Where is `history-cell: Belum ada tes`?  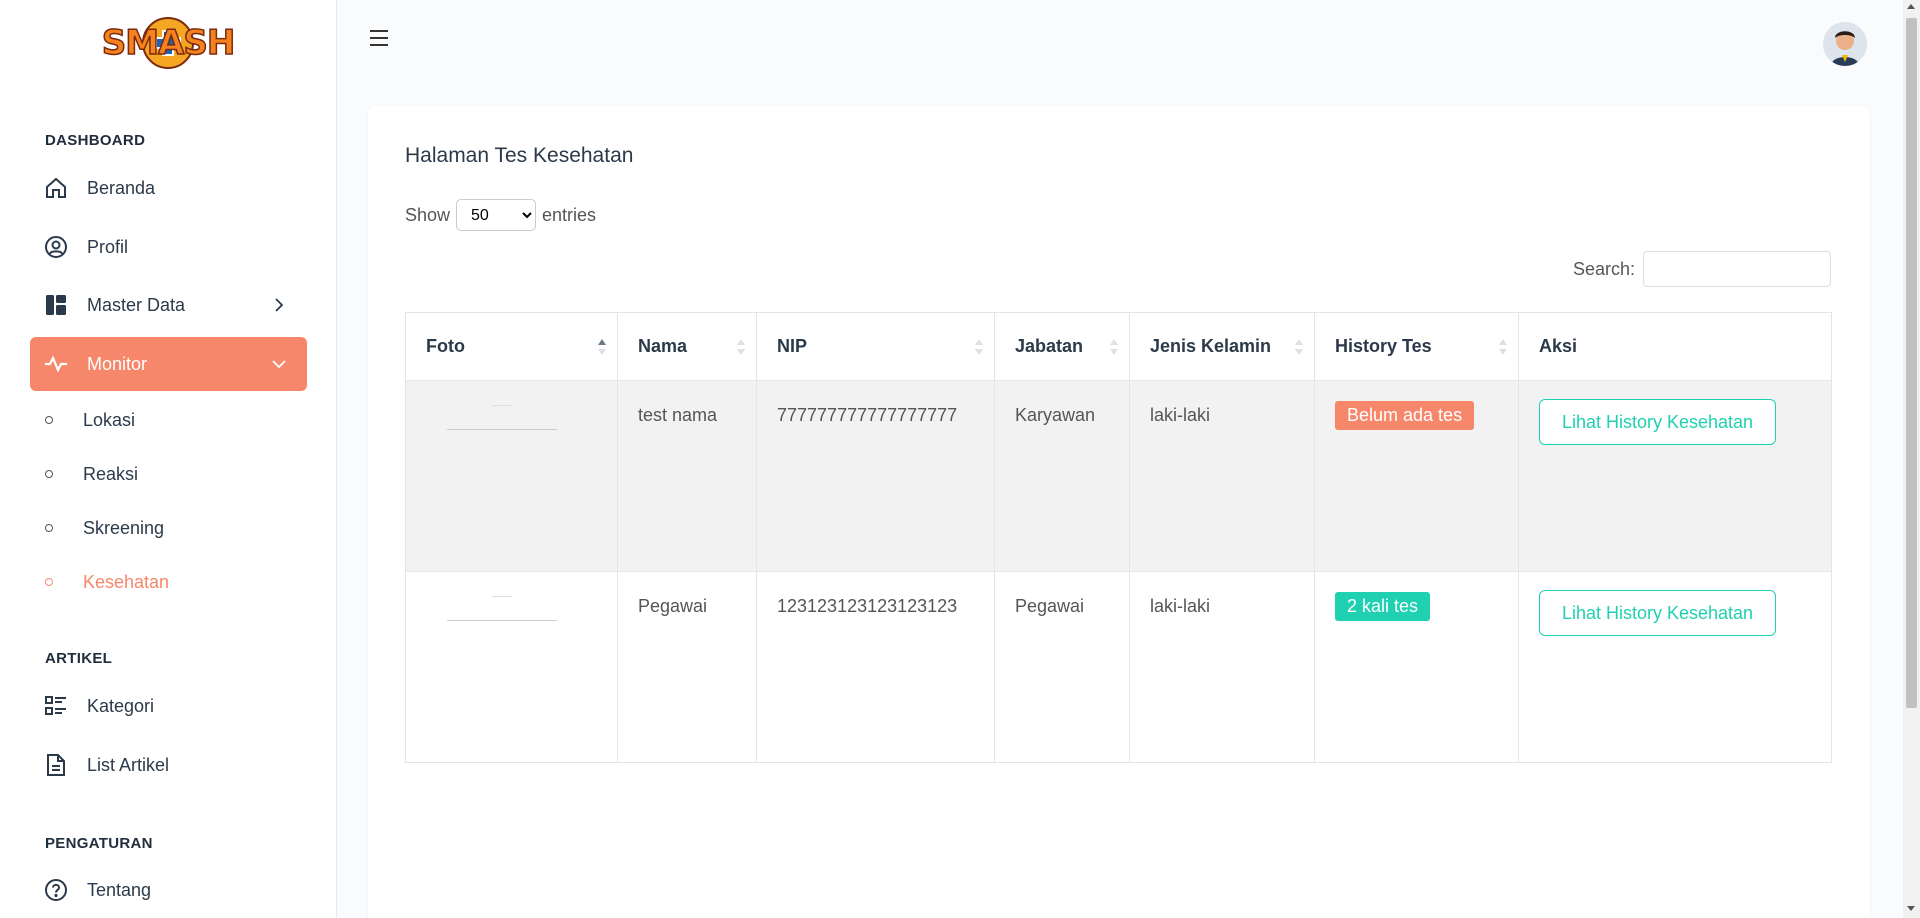 history-cell: Belum ada tes is located at coordinates (1416, 476).